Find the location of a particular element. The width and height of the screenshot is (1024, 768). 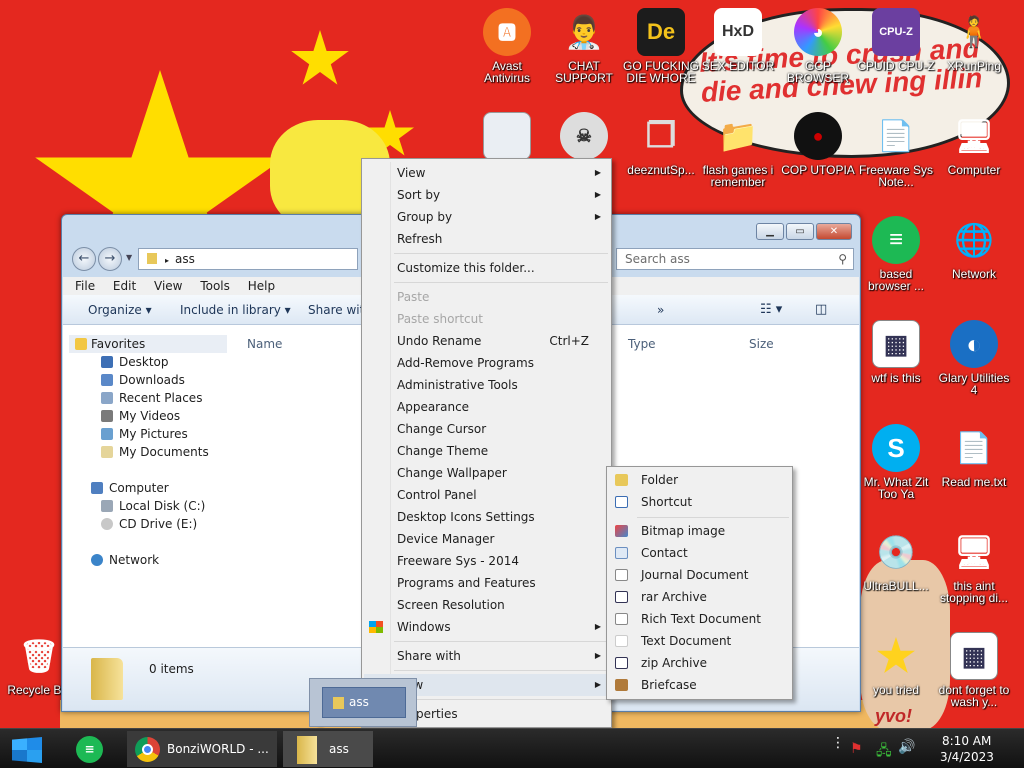

menu-tools: Tools is located at coordinates (215, 286).